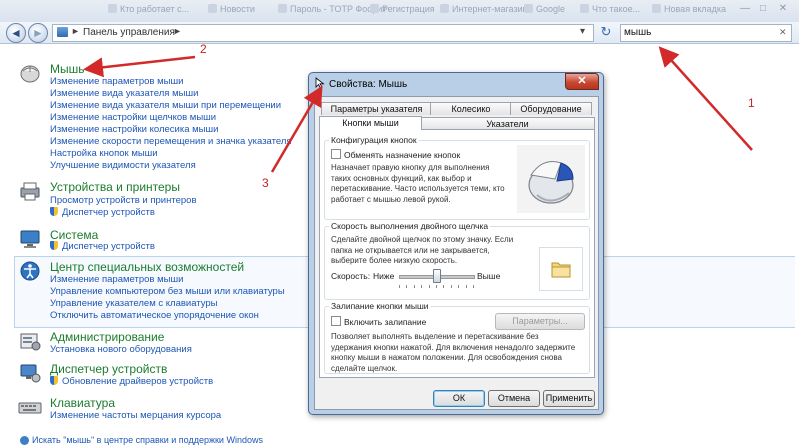 Image resolution: width=799 pixels, height=448 pixels. Describe the element at coordinates (24, 440) in the screenshot. I see `help-icon` at that location.